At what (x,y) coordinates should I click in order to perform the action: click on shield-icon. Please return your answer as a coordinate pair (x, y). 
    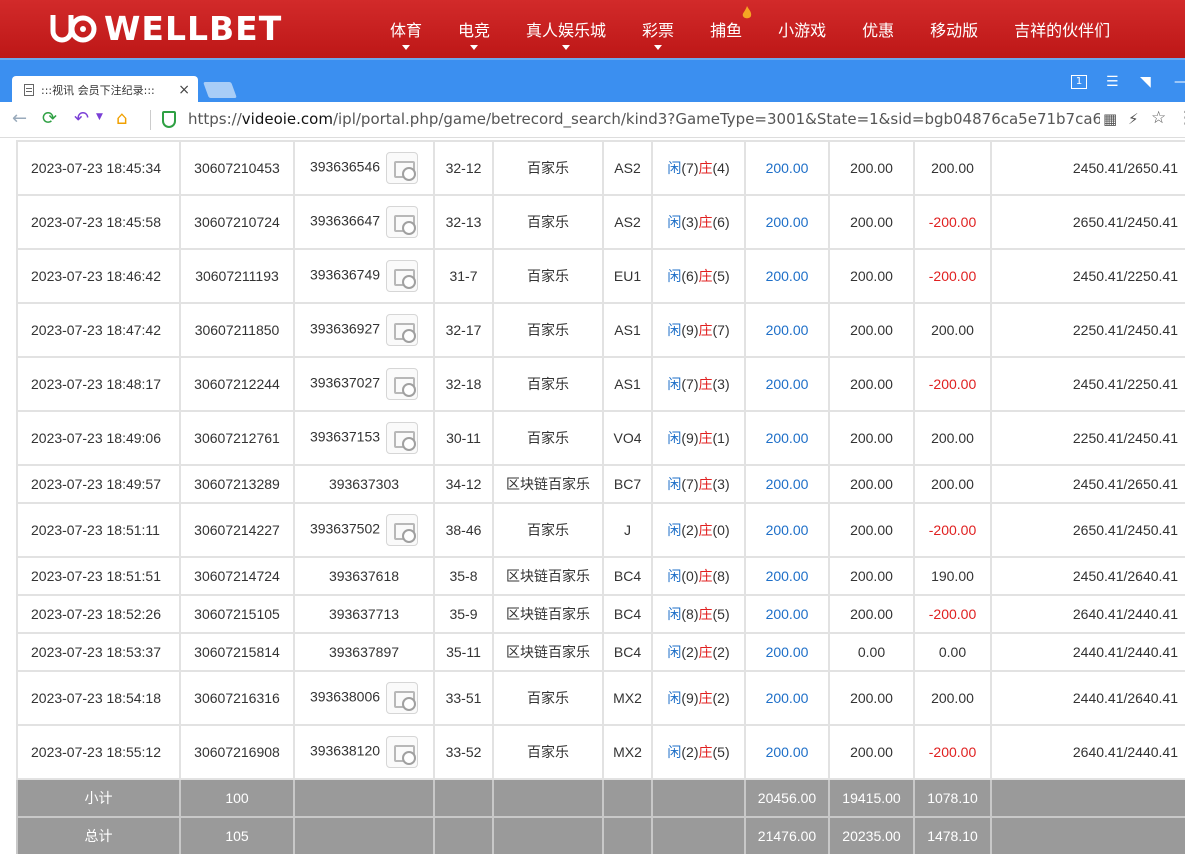
    Looking at the image, I should click on (169, 119).